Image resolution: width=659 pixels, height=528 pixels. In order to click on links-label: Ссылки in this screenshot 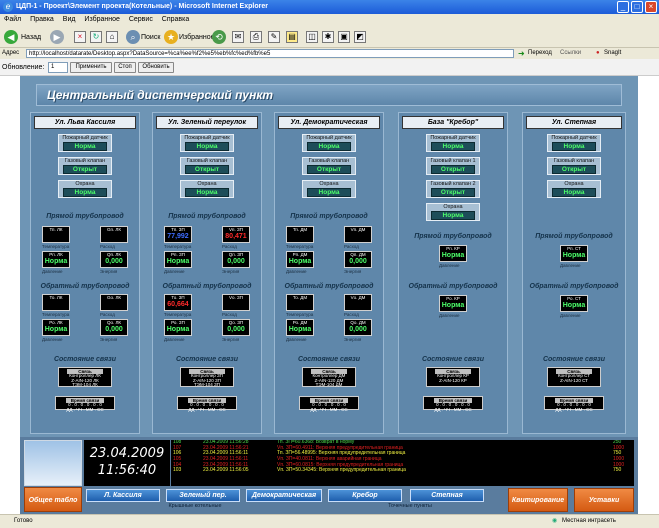, I will do `click(570, 53)`.